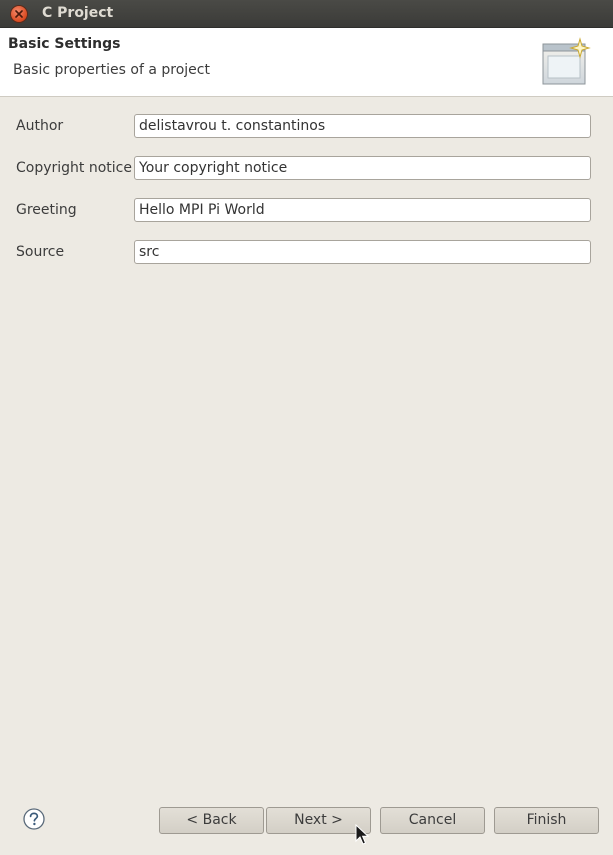 The image size is (613, 855). Describe the element at coordinates (362, 252) in the screenshot. I see `source-input: src` at that location.